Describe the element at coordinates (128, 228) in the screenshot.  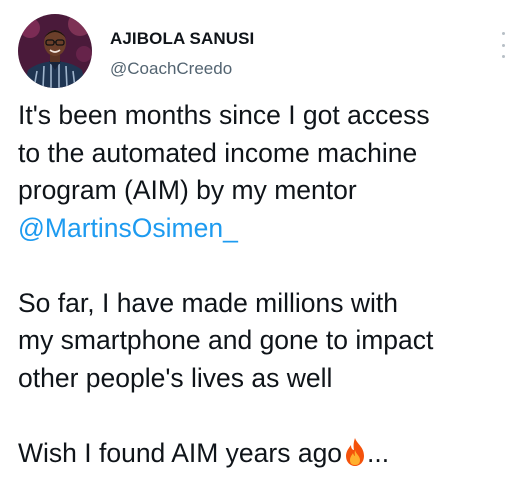
I see `mention-link: @MartinsOsimen_` at that location.